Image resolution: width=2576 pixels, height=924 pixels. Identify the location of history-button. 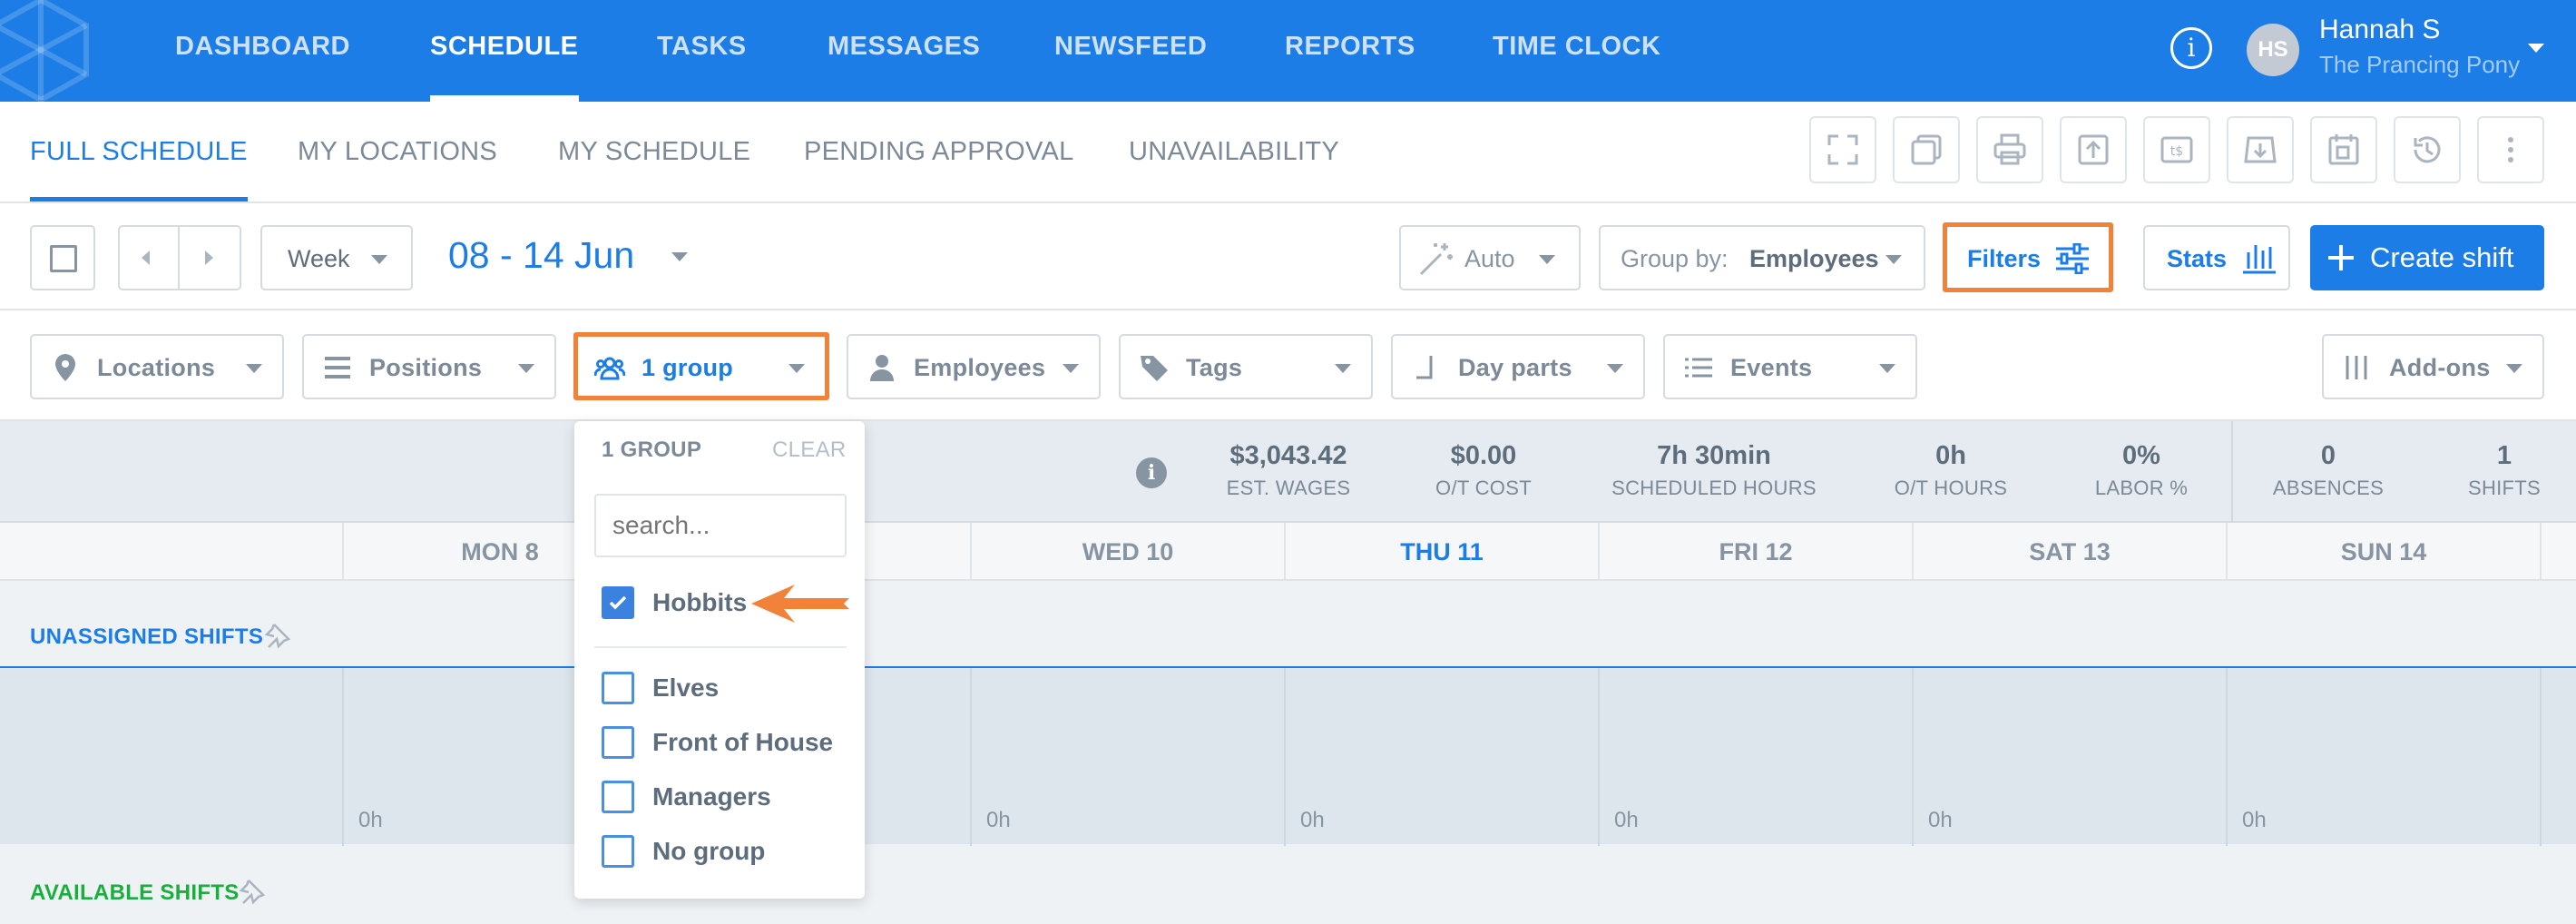
(2427, 149).